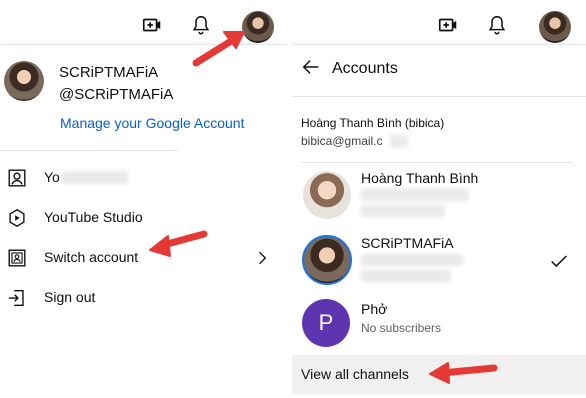  What do you see at coordinates (109, 72) in the screenshot?
I see `account-name: SCRiPTMAFiA` at bounding box center [109, 72].